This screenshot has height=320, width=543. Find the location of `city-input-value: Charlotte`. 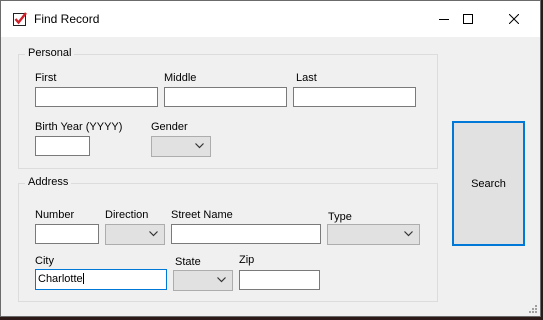

city-input-value: Charlotte is located at coordinates (60, 279).